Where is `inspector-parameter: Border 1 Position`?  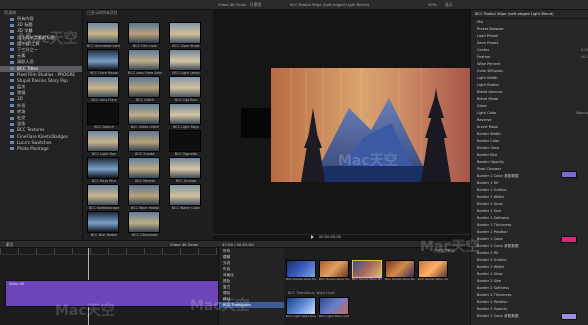 inspector-parameter: Border 1 Position is located at coordinates (529, 232).